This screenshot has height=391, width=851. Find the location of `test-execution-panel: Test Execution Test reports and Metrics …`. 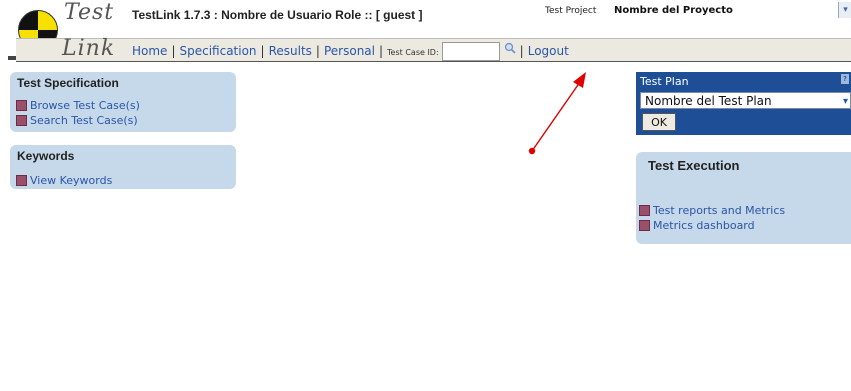

test-execution-panel: Test Execution Test reports and Metrics … is located at coordinates (743, 198).